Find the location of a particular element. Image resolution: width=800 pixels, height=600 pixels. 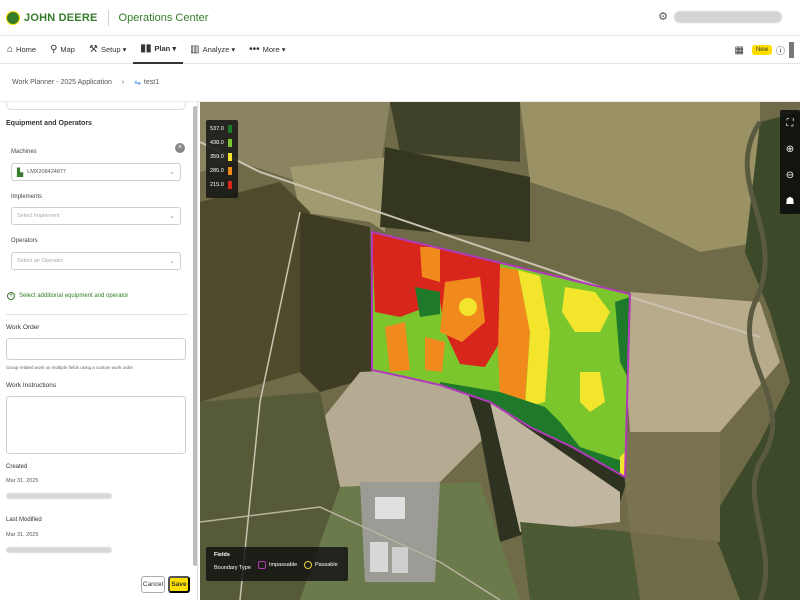

nav-plan-label: Plan ▾ is located at coordinates (165, 48).